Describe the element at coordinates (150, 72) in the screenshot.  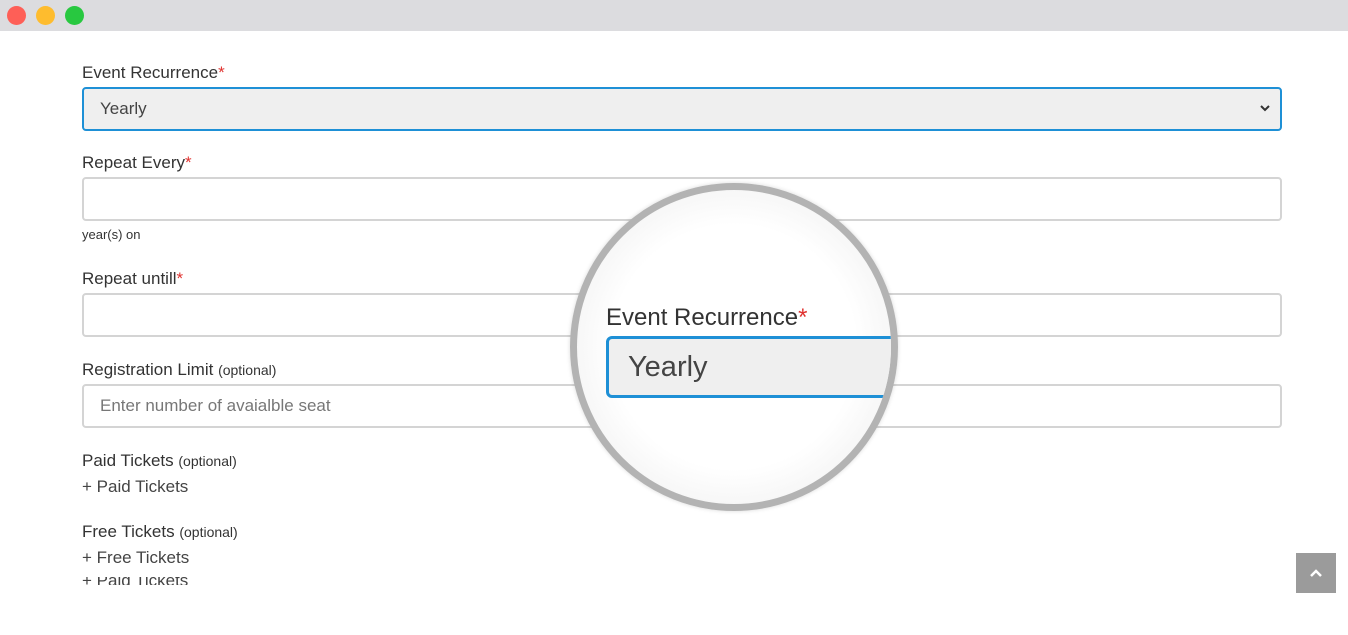
I see `event-recurrence-label-text: Event Recurrence` at that location.